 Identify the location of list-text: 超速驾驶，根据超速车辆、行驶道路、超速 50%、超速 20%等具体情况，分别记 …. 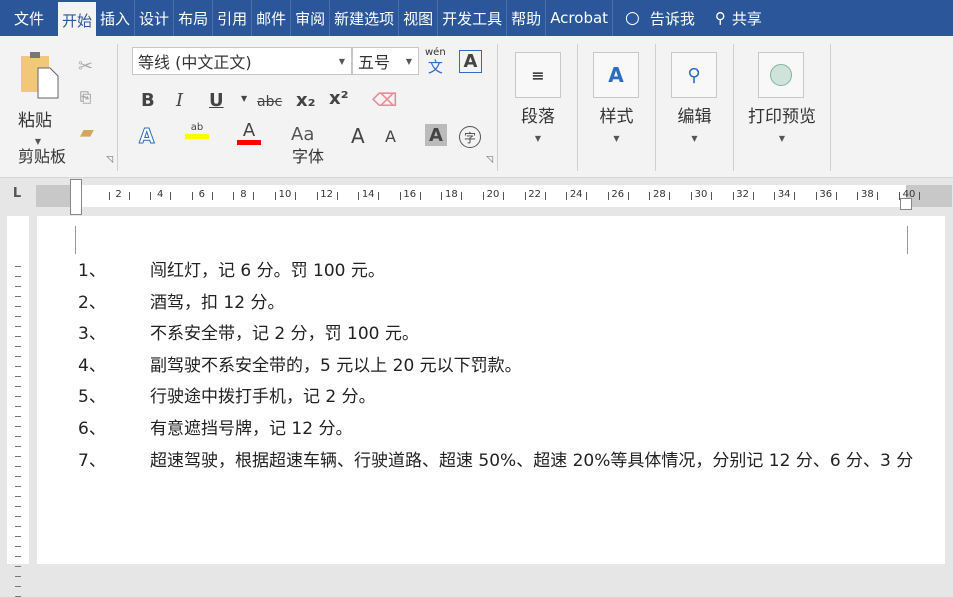
(532, 460).